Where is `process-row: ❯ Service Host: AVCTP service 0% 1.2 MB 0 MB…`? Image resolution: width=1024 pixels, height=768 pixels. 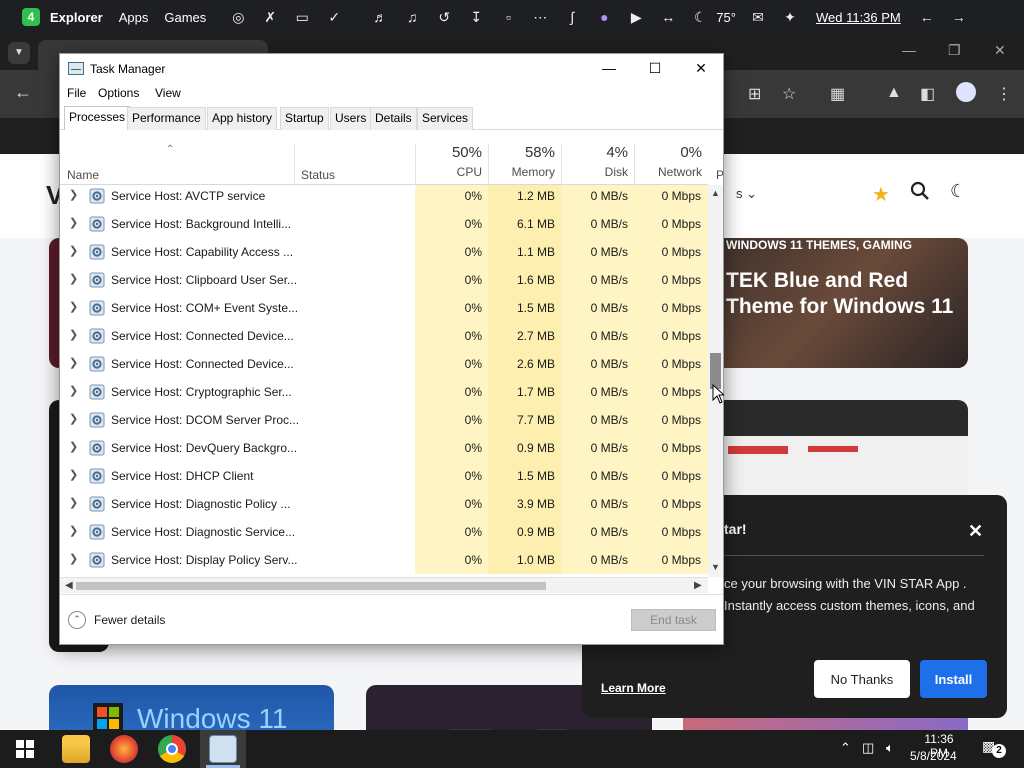
process-row: ❯ Service Host: AVCTP service 0% 1.2 MB 0 MB… is located at coordinates (384, 197).